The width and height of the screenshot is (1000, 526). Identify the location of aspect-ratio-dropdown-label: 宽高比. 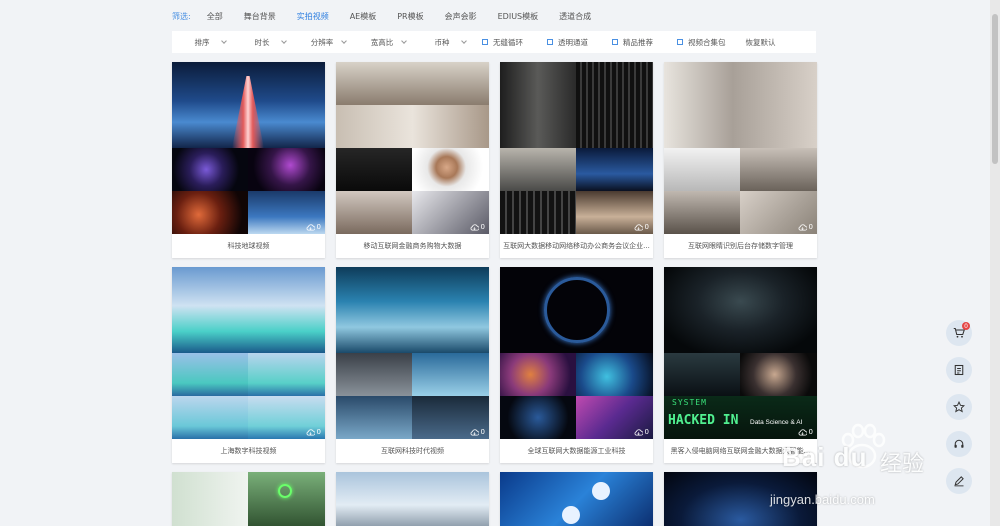
(382, 42).